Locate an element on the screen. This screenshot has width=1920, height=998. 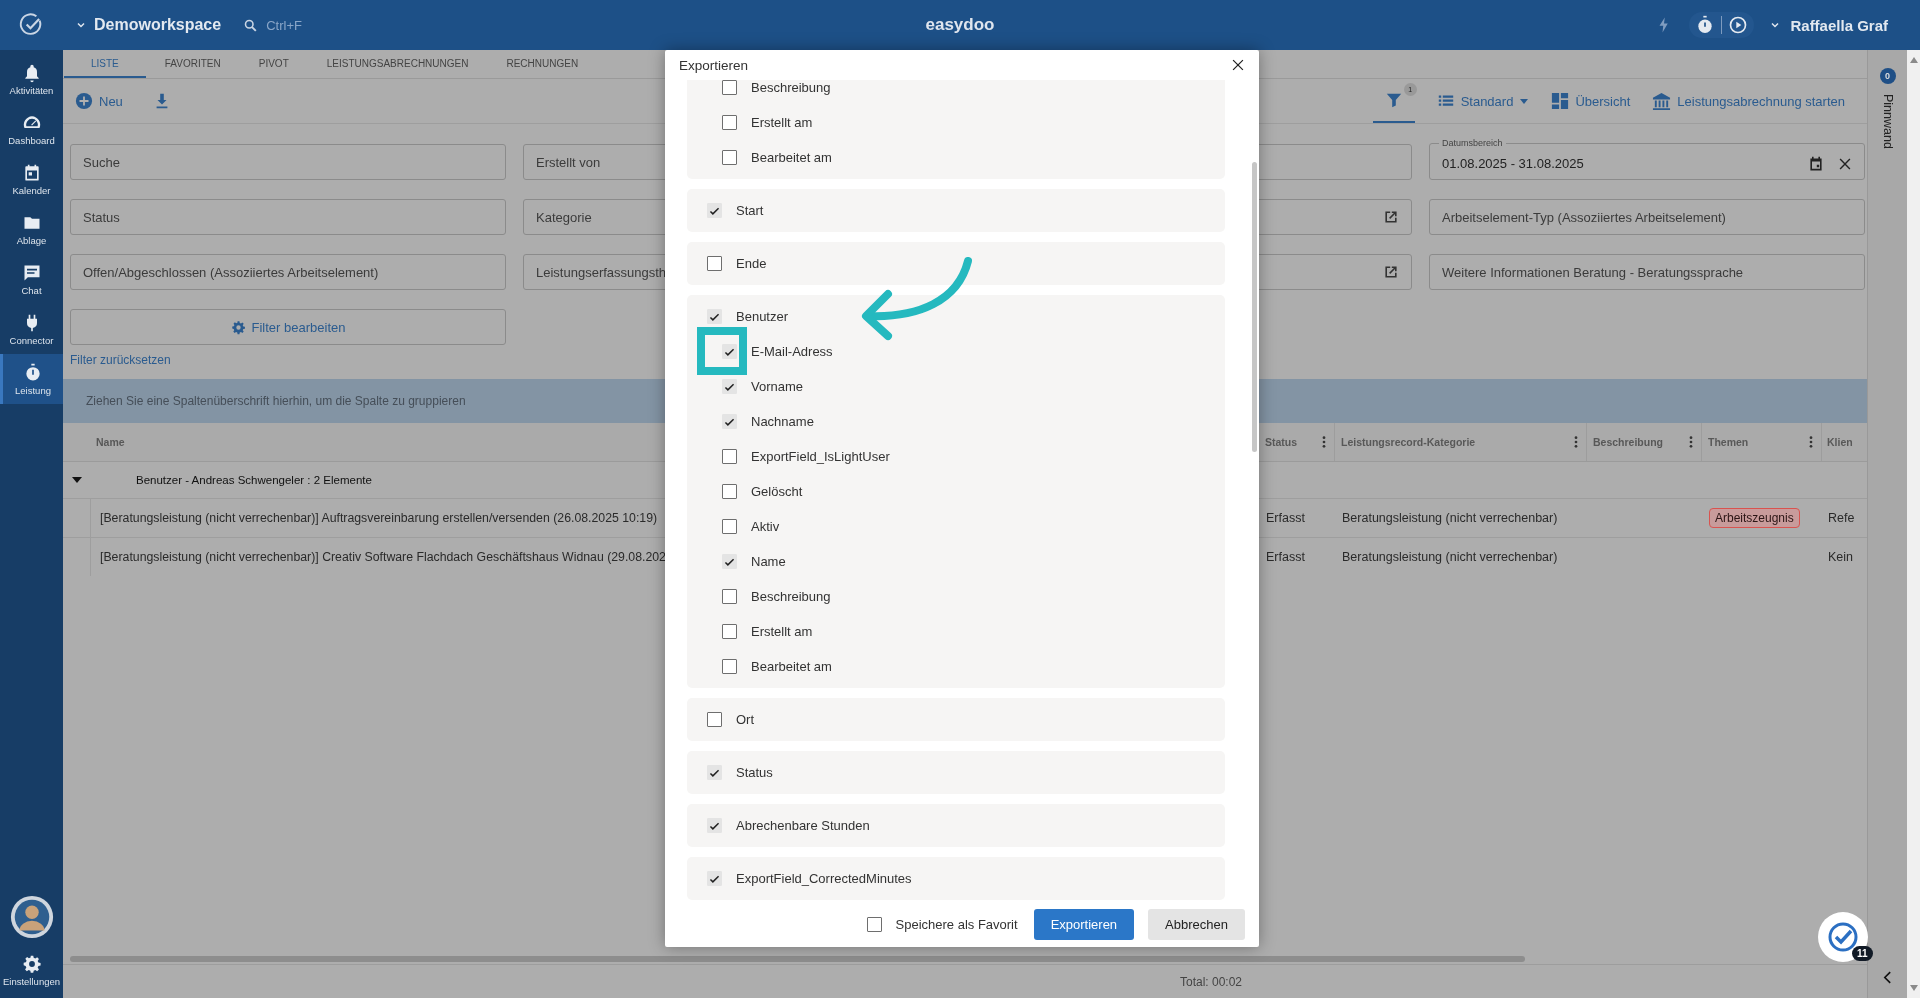
scroll-up-icon is located at coordinates (1913, 60).